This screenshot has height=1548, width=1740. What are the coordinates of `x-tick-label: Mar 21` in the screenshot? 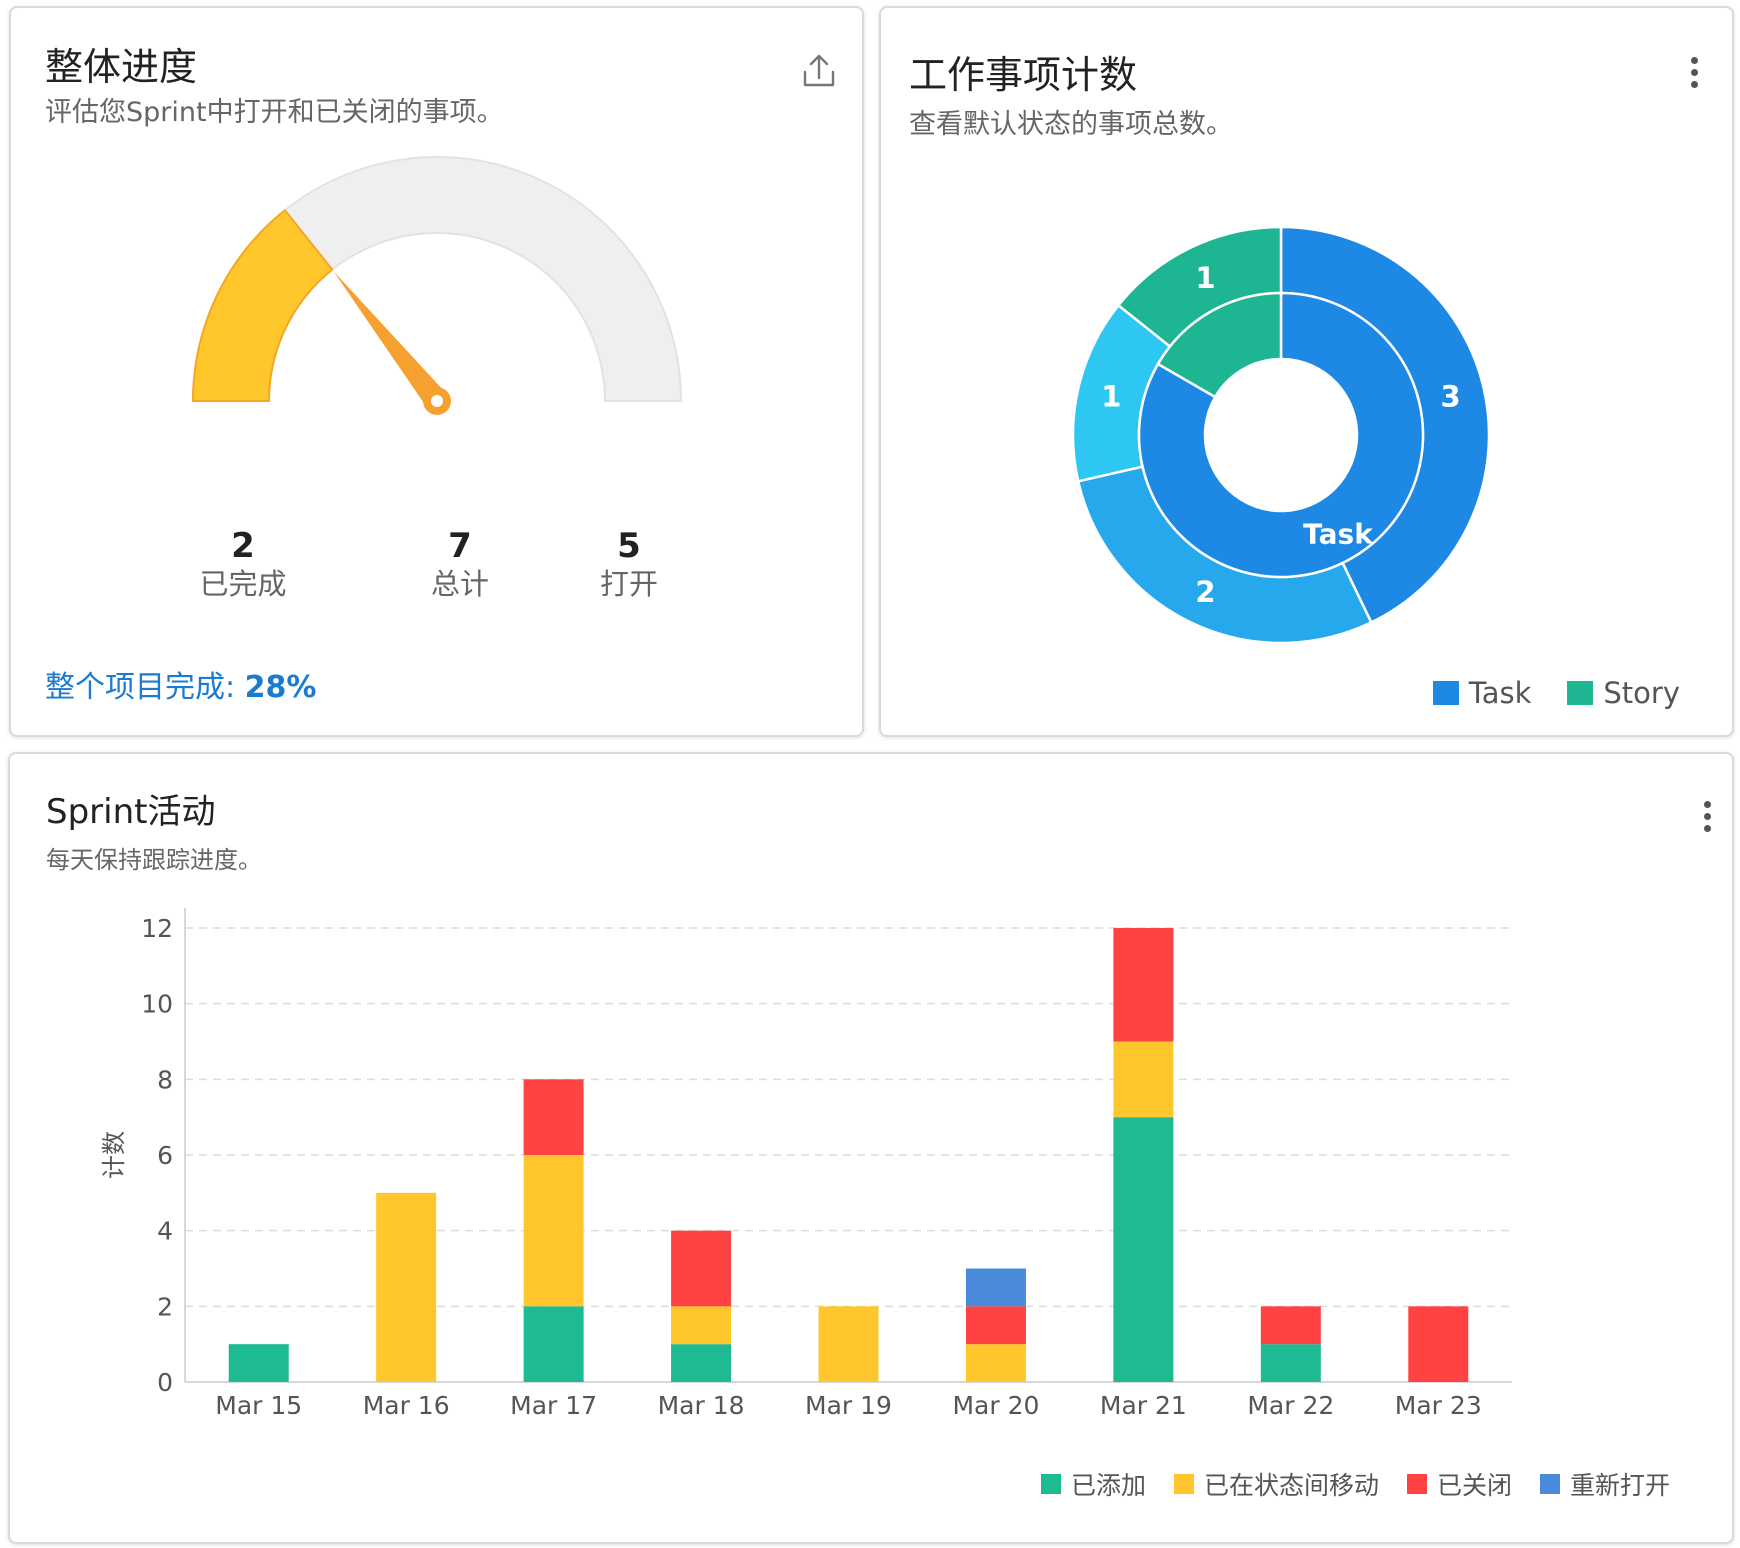 It's located at (1143, 1405).